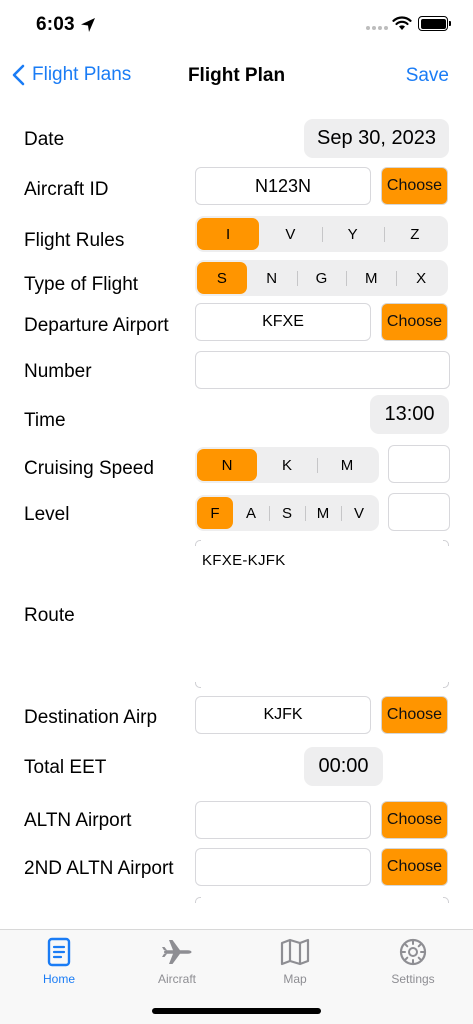  Describe the element at coordinates (414, 322) in the screenshot. I see `choose-departure-airport-button: Choose` at that location.